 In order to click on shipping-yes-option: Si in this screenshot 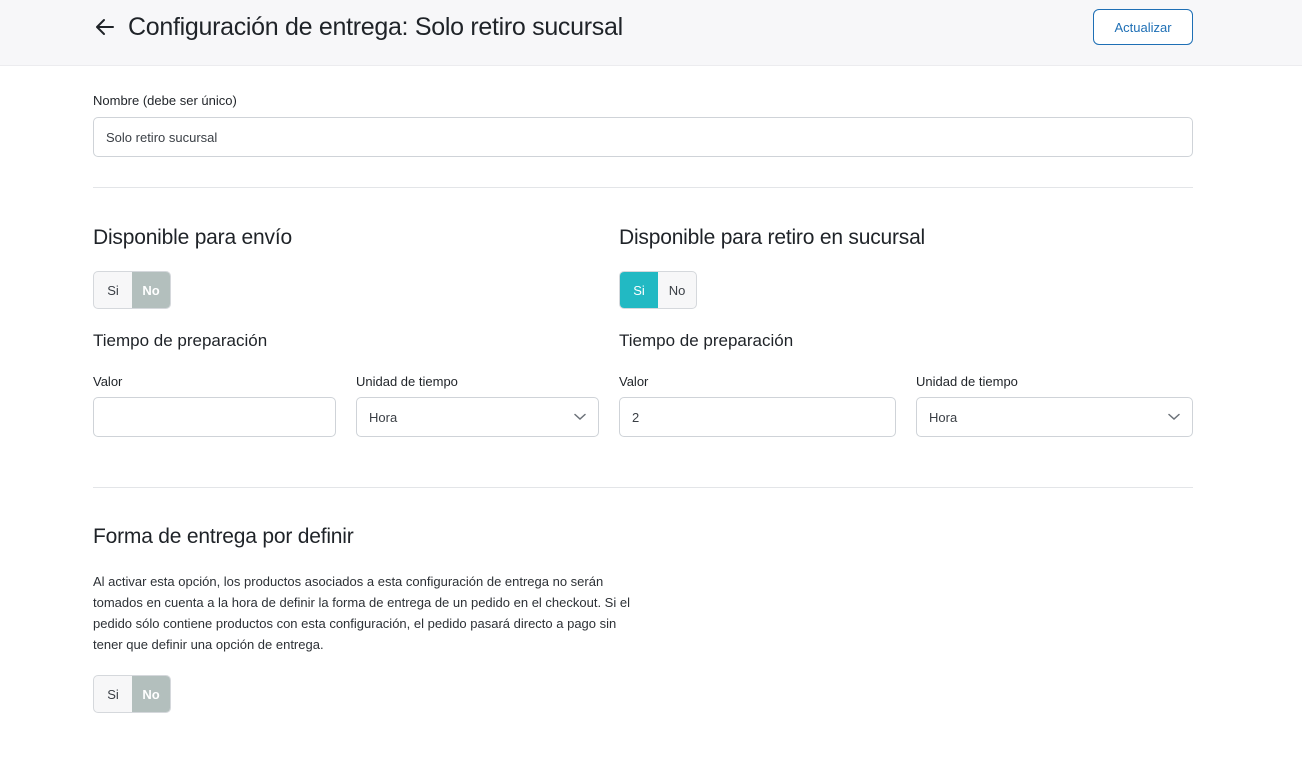, I will do `click(113, 290)`.